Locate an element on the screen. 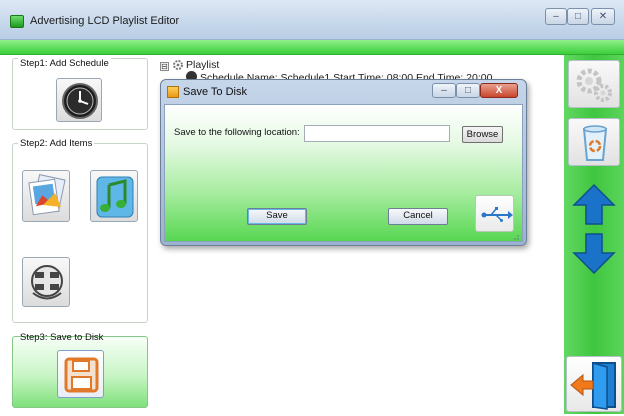  add-video-button is located at coordinates (46, 282).